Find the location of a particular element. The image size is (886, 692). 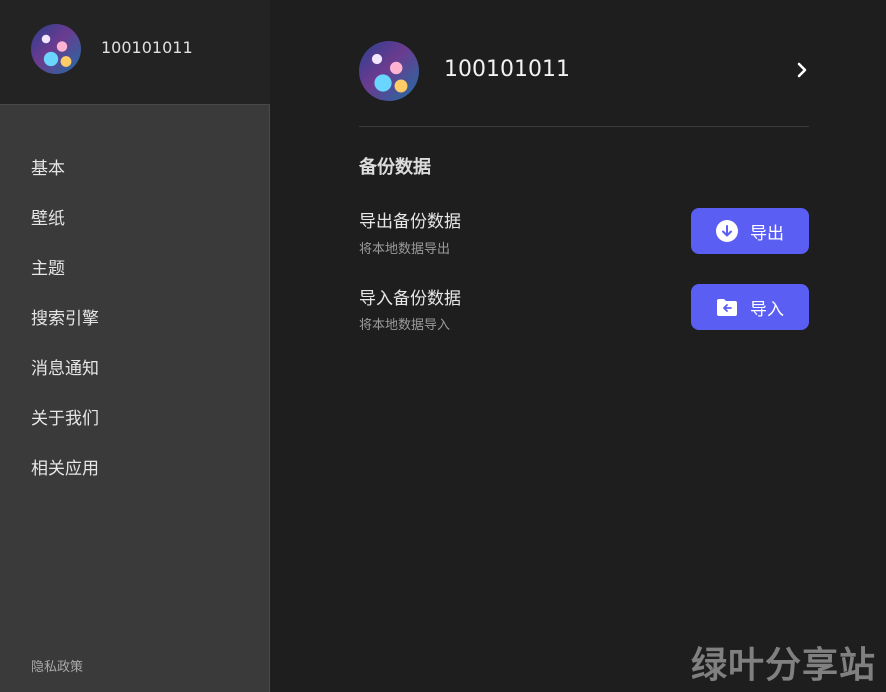

profile-row: 100101011 is located at coordinates (584, 71).